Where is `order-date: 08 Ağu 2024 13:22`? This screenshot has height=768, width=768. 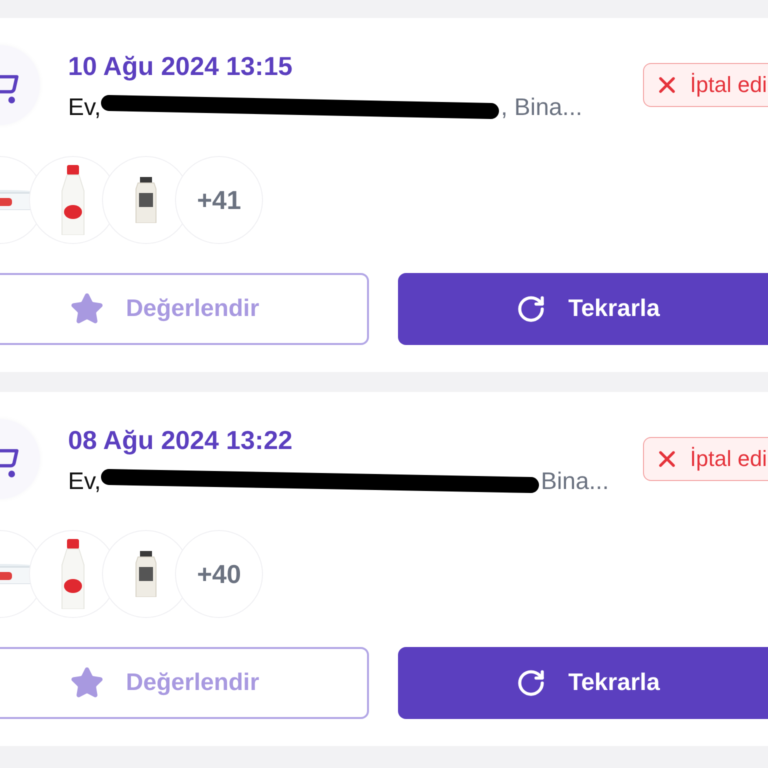
order-date: 08 Ağu 2024 13:22 is located at coordinates (181, 440).